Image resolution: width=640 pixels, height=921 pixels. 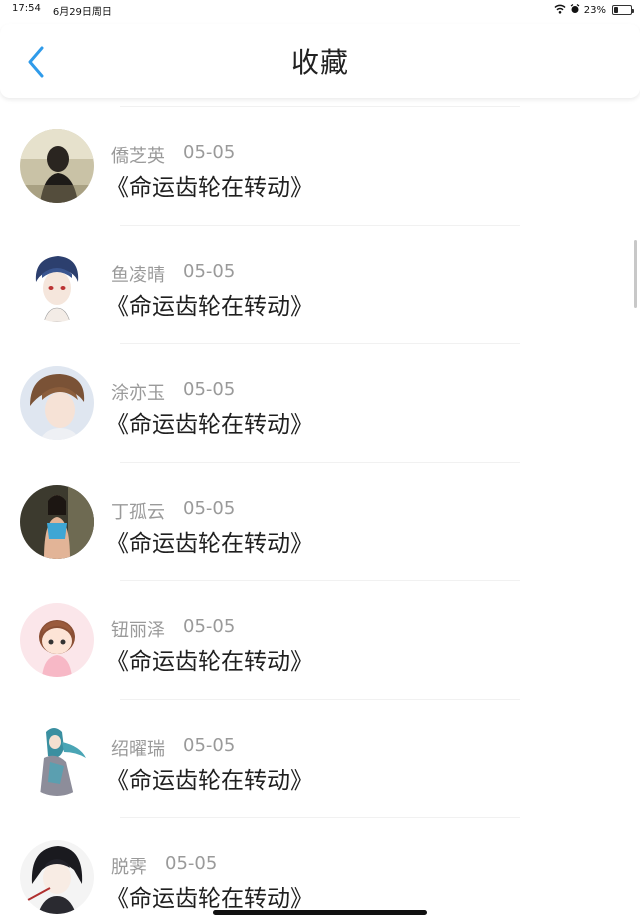 I want to click on item-author: 涂亦玉, so click(x=138, y=393).